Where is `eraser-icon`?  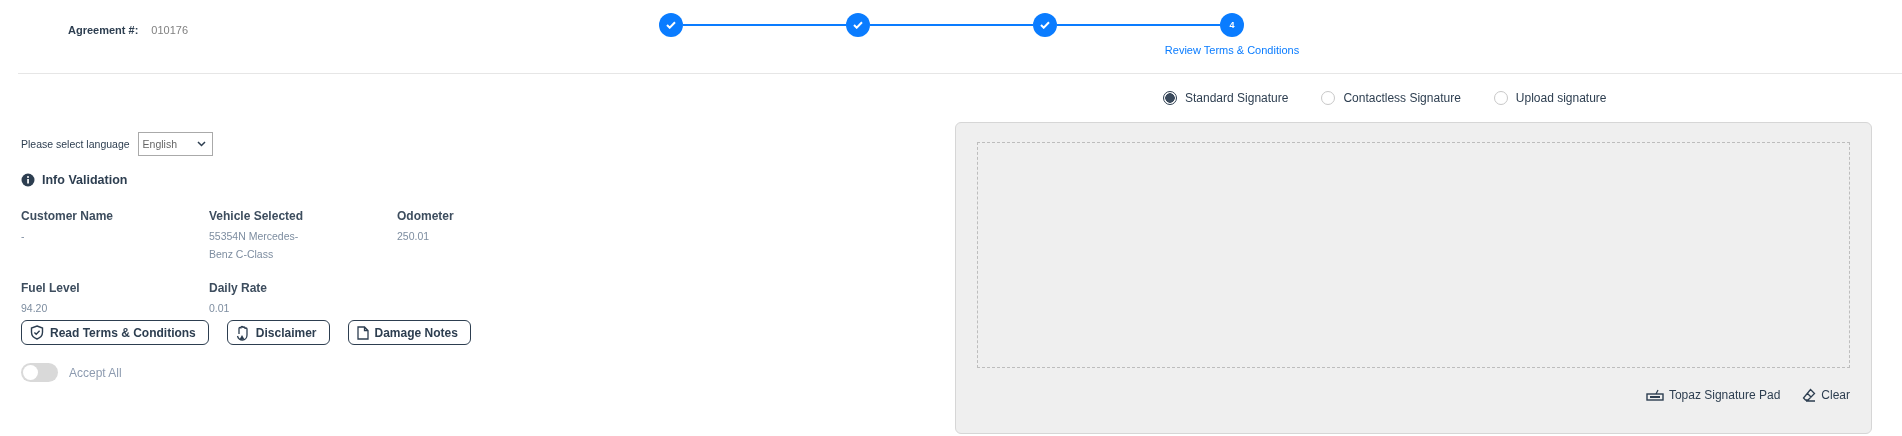 eraser-icon is located at coordinates (1809, 395).